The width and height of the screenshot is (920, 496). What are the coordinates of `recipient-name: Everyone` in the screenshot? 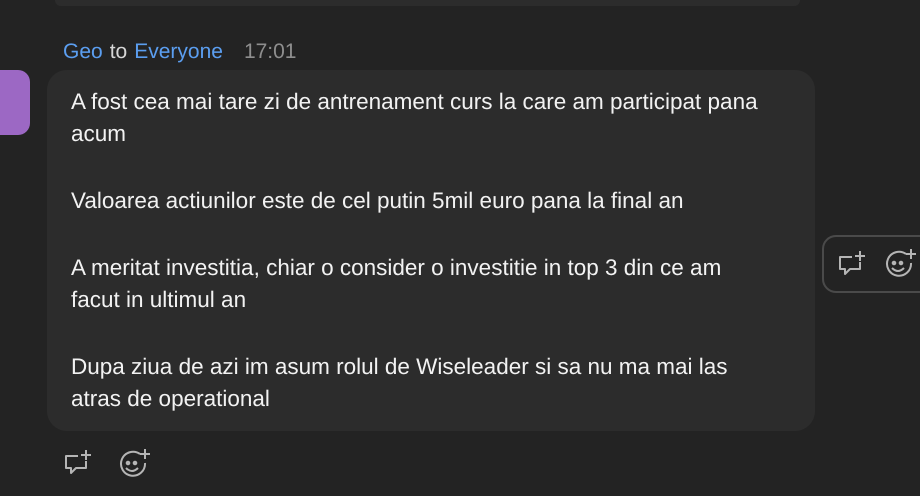 It's located at (178, 52).